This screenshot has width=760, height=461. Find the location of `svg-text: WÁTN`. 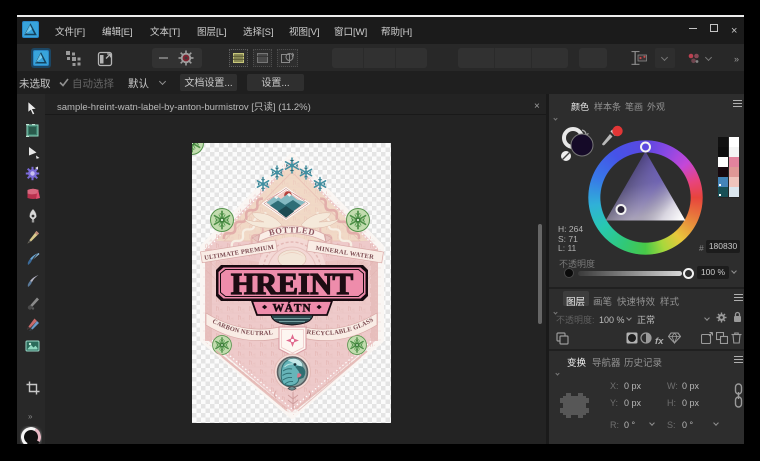

svg-text: WÁTN is located at coordinates (292, 308).